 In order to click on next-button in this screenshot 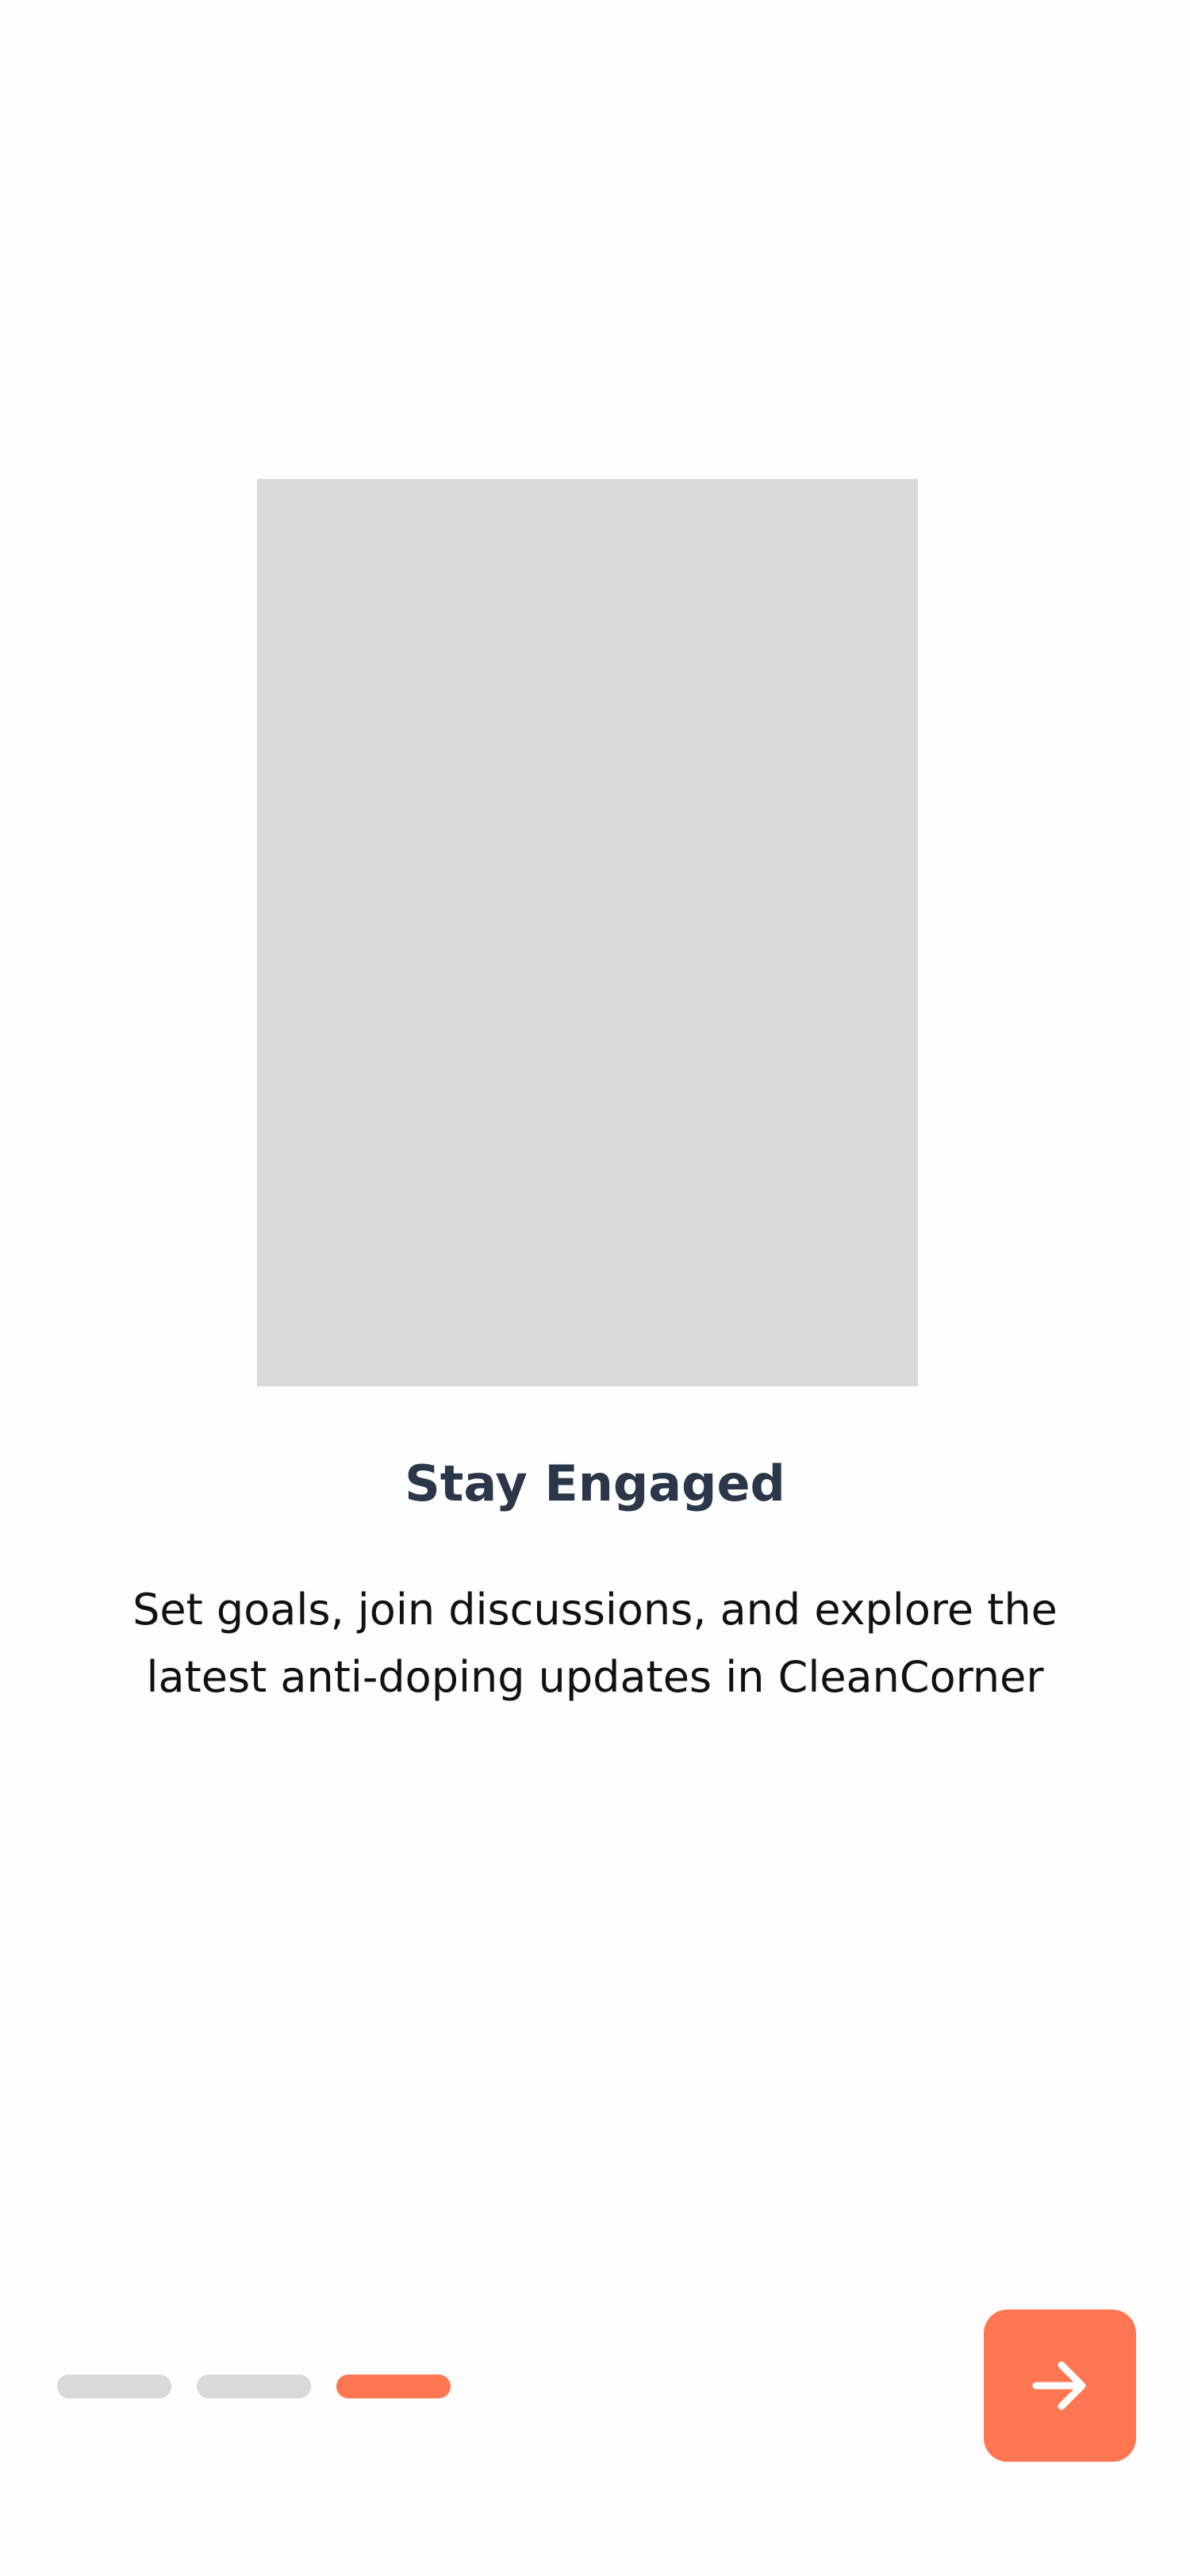, I will do `click(1060, 2386)`.